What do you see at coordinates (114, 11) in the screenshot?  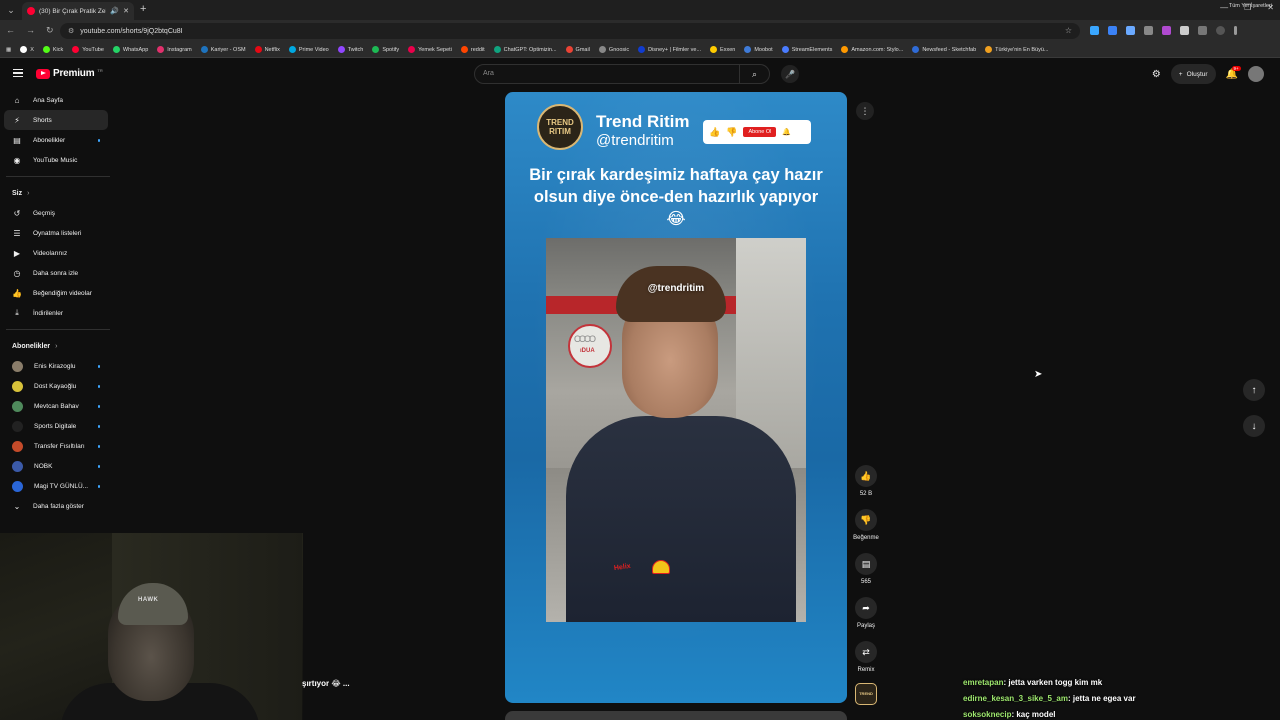 I see `tab-audio-icon: 🔊` at bounding box center [114, 11].